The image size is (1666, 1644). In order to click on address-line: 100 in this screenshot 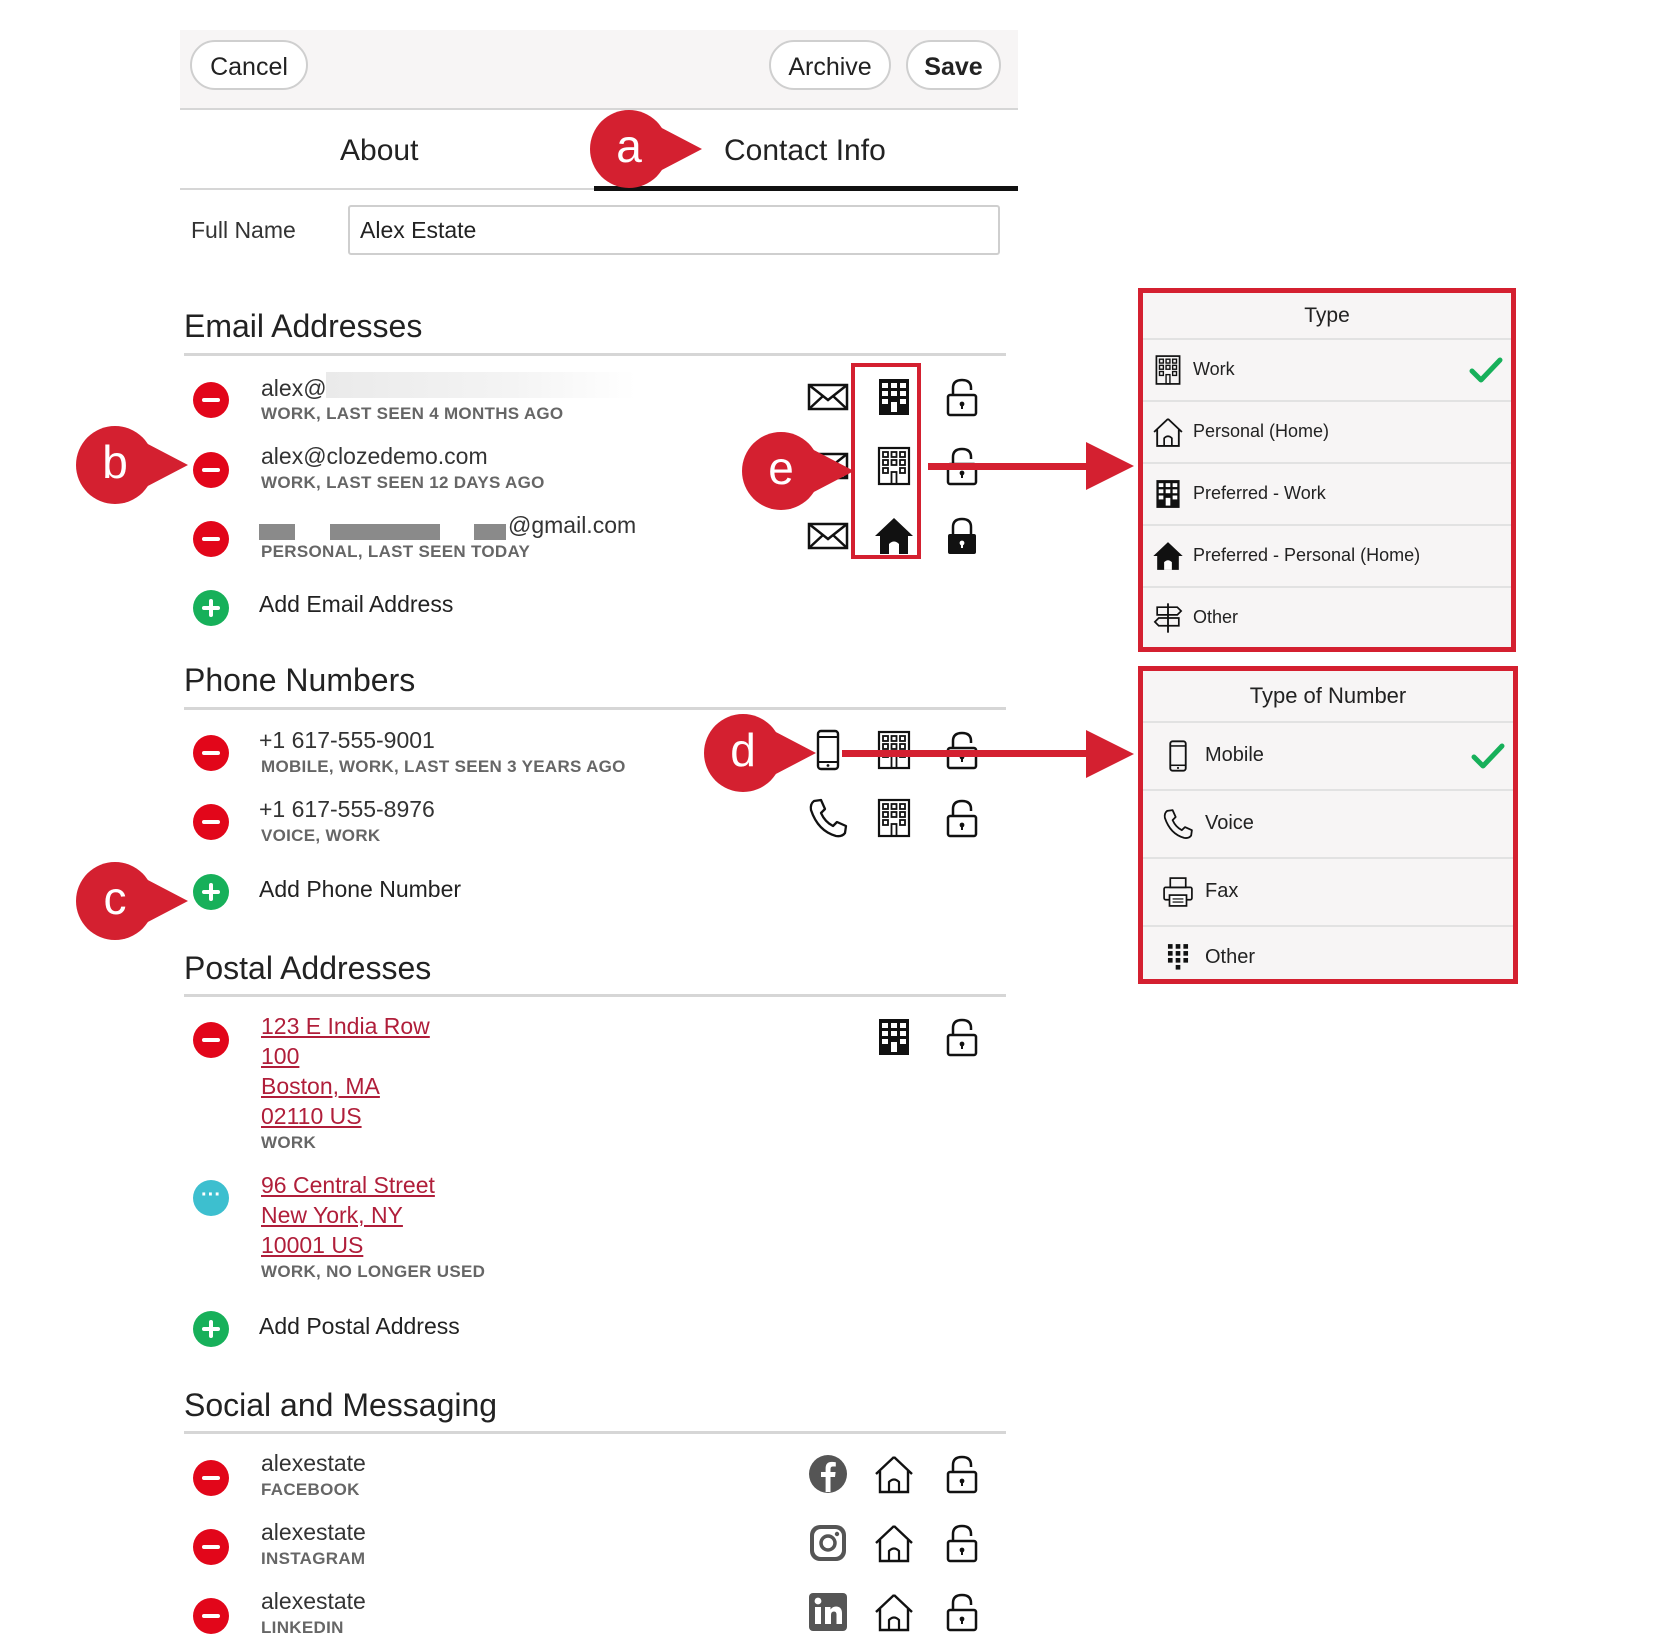, I will do `click(280, 1056)`.